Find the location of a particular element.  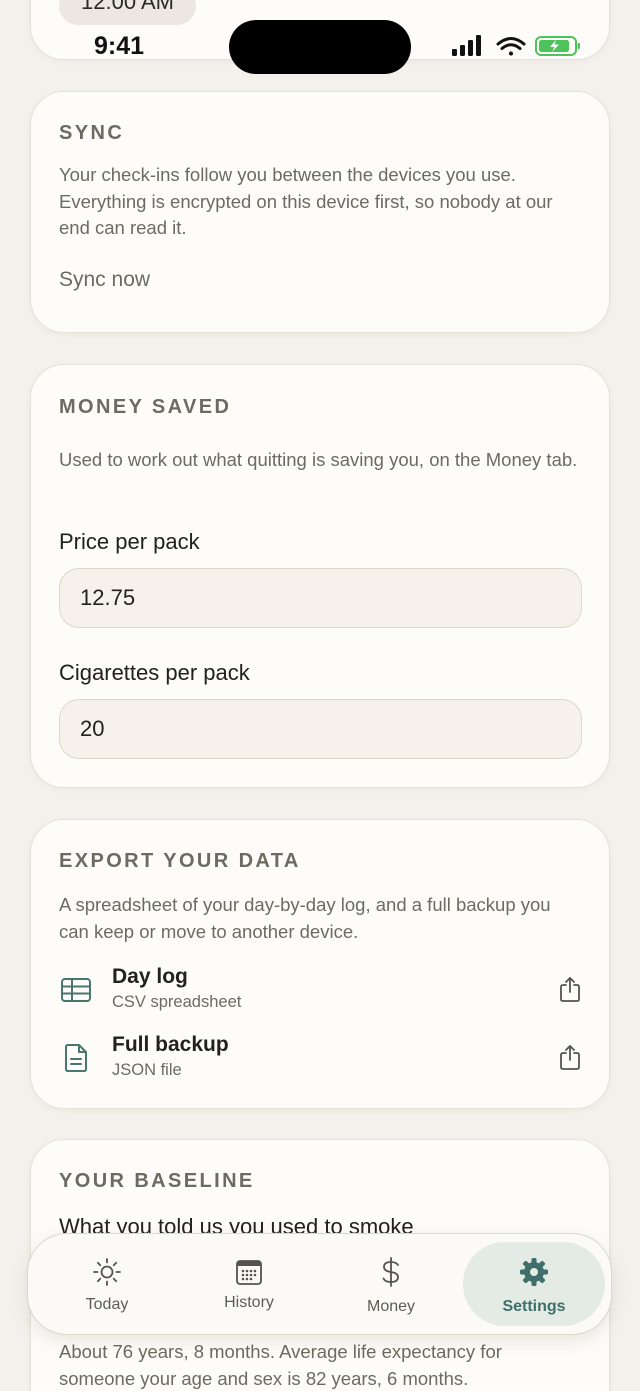

cigarettes-per-pack-input is located at coordinates (320, 729).